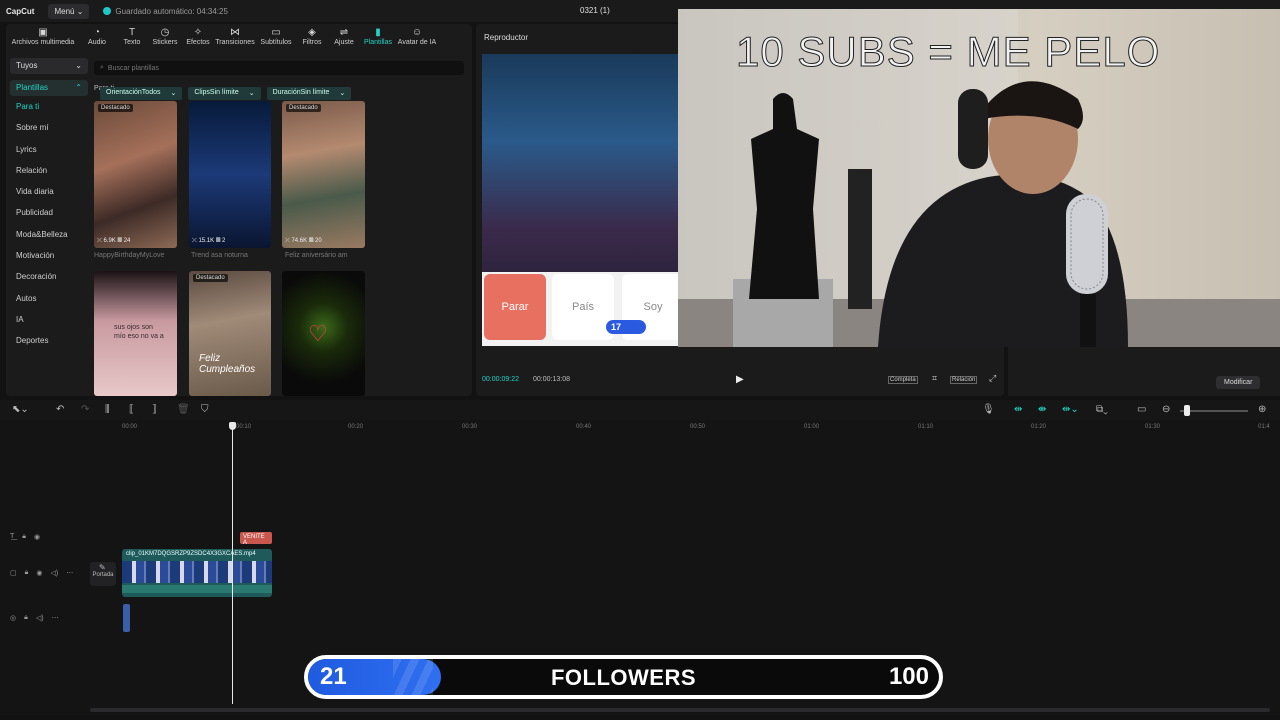  Describe the element at coordinates (378, 37) in the screenshot. I see `tool-templates: ▮ Plantillas` at that location.